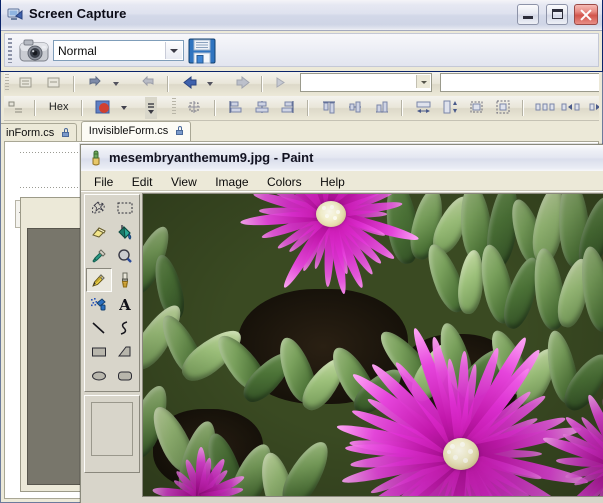  I want to click on configuration-combo-value, so click(366, 75).